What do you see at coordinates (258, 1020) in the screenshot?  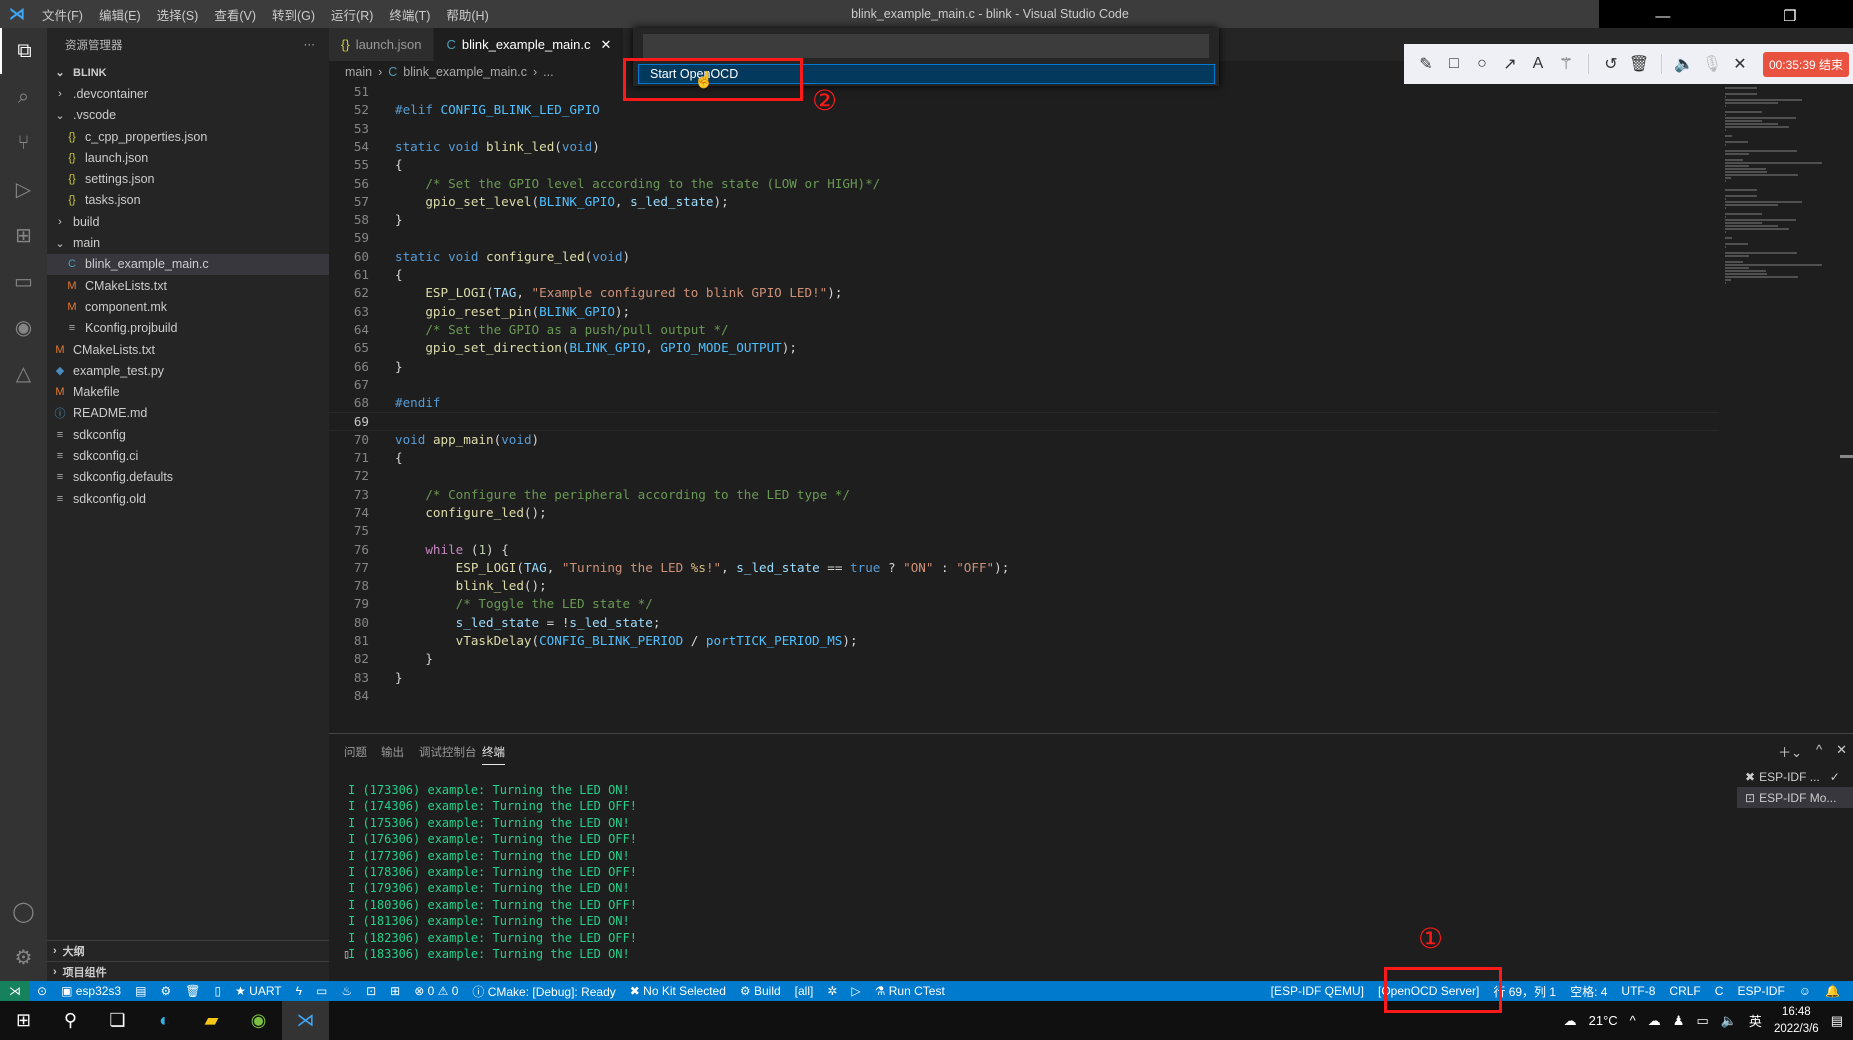 I see `app-icon: ◉` at bounding box center [258, 1020].